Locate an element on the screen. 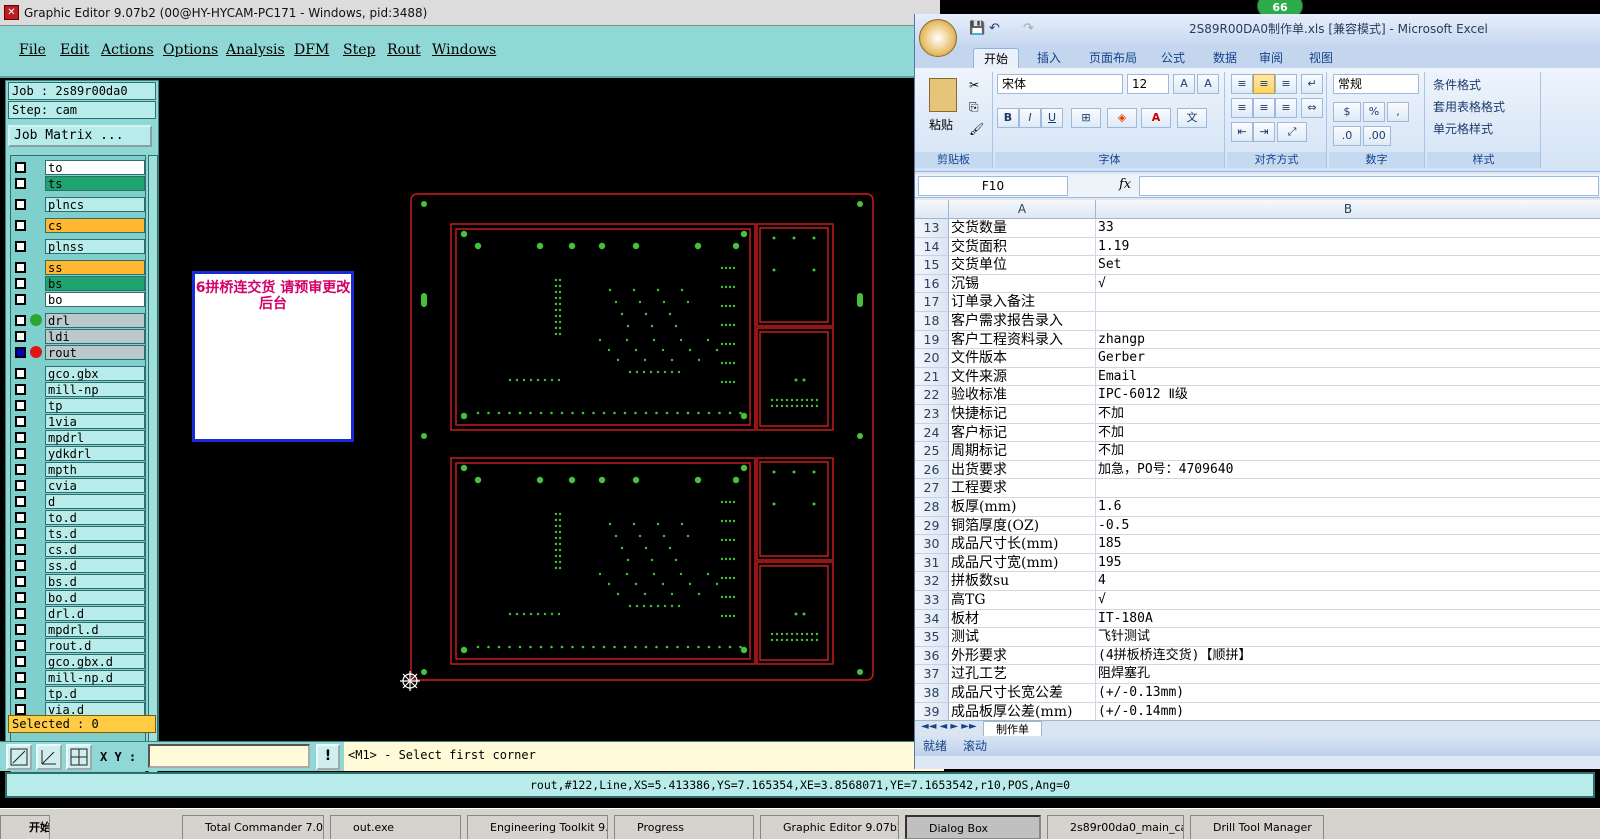 The image size is (1600, 839). layer-row-ts.d: ts.d is located at coordinates (79, 533).